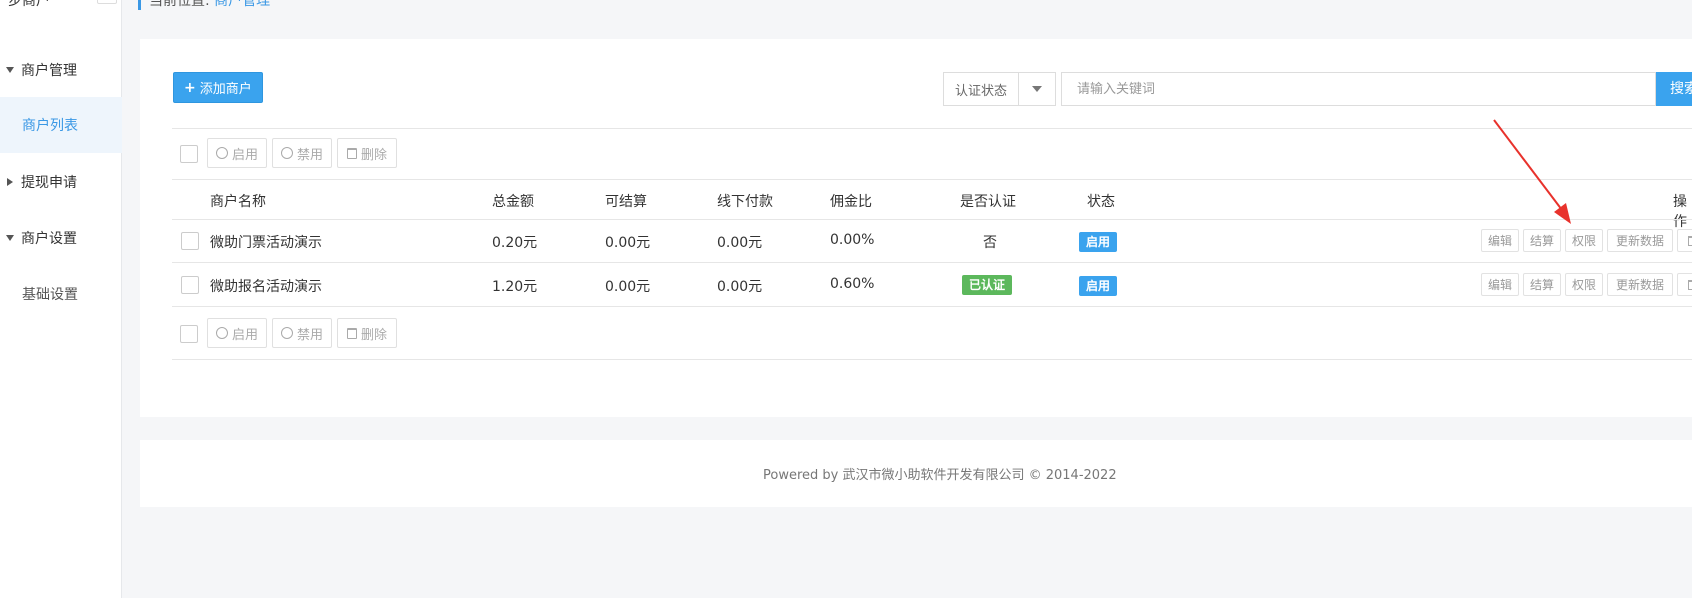  What do you see at coordinates (50, 126) in the screenshot?
I see `sidebar-item-label: 商户列表` at bounding box center [50, 126].